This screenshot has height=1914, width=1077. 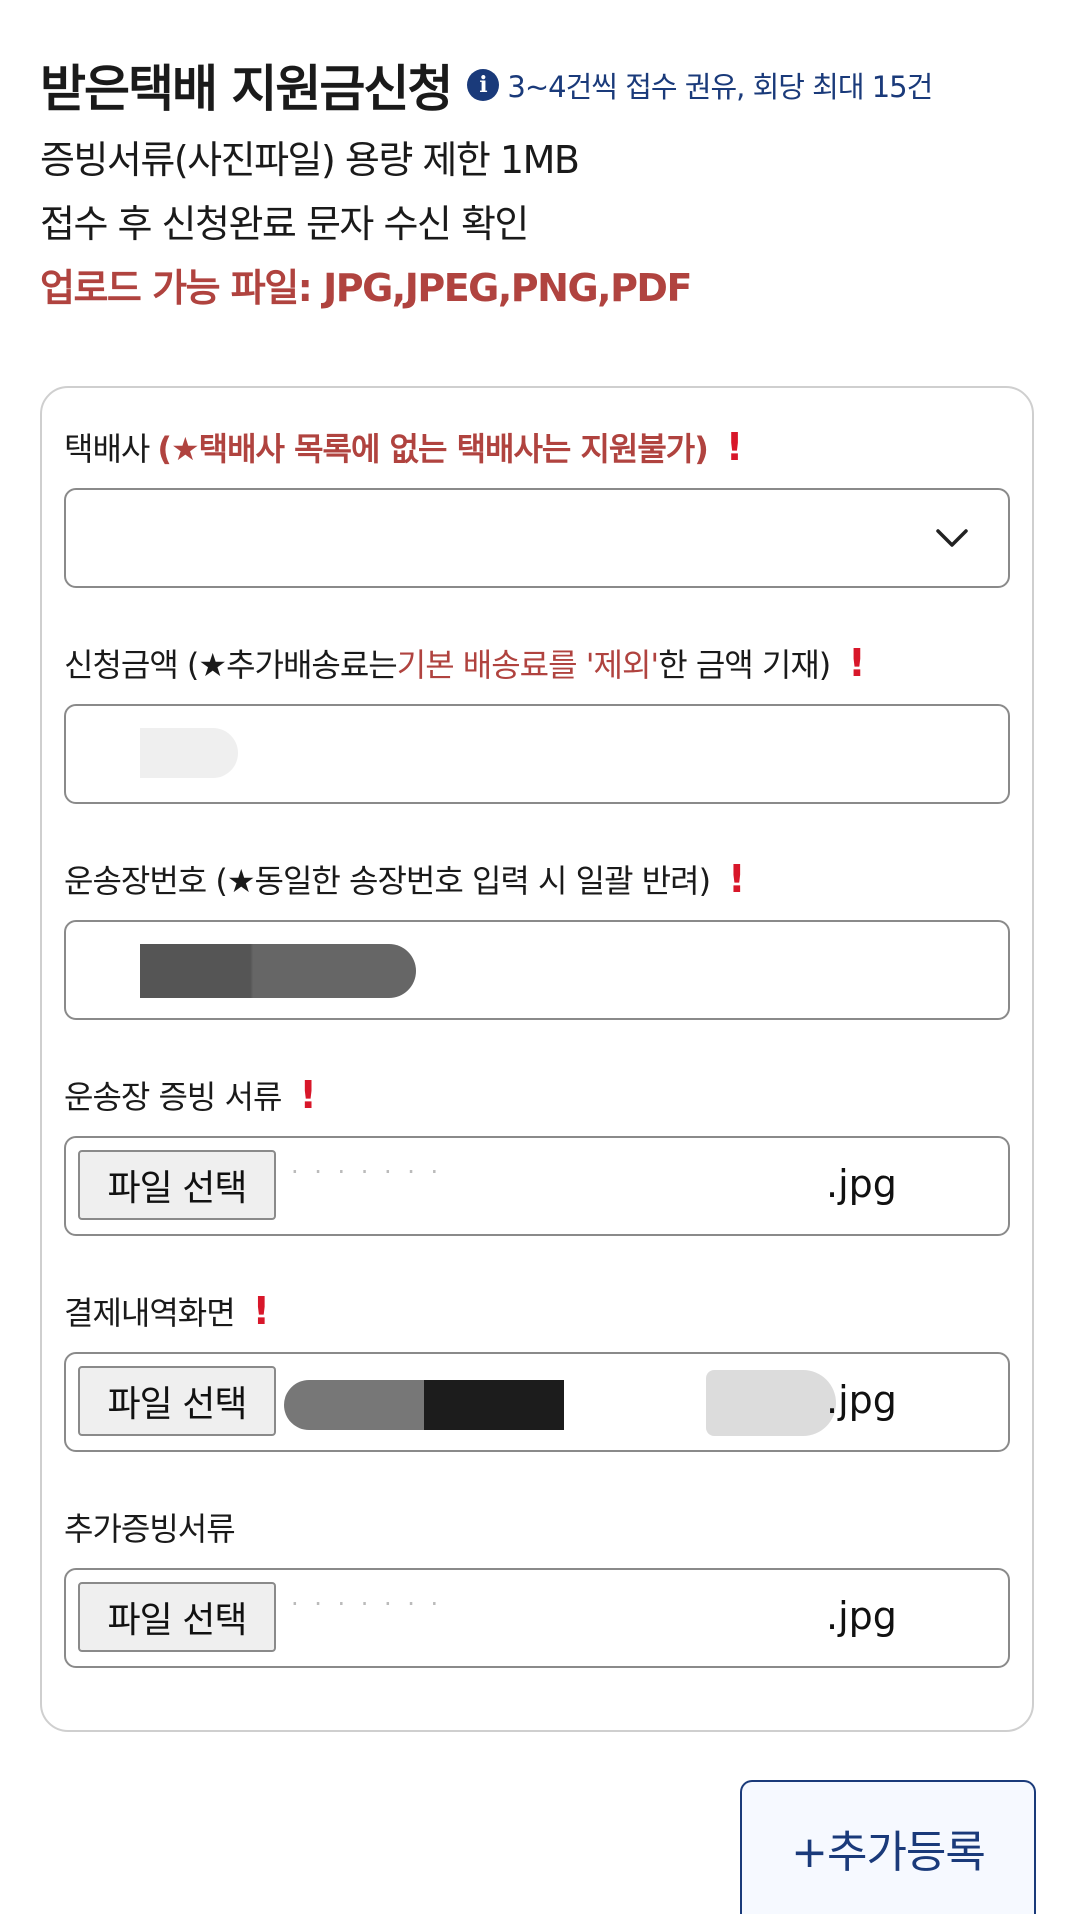 I want to click on waybill-doc-label-text: 운송장 증빙 서류, so click(x=173, y=1097).